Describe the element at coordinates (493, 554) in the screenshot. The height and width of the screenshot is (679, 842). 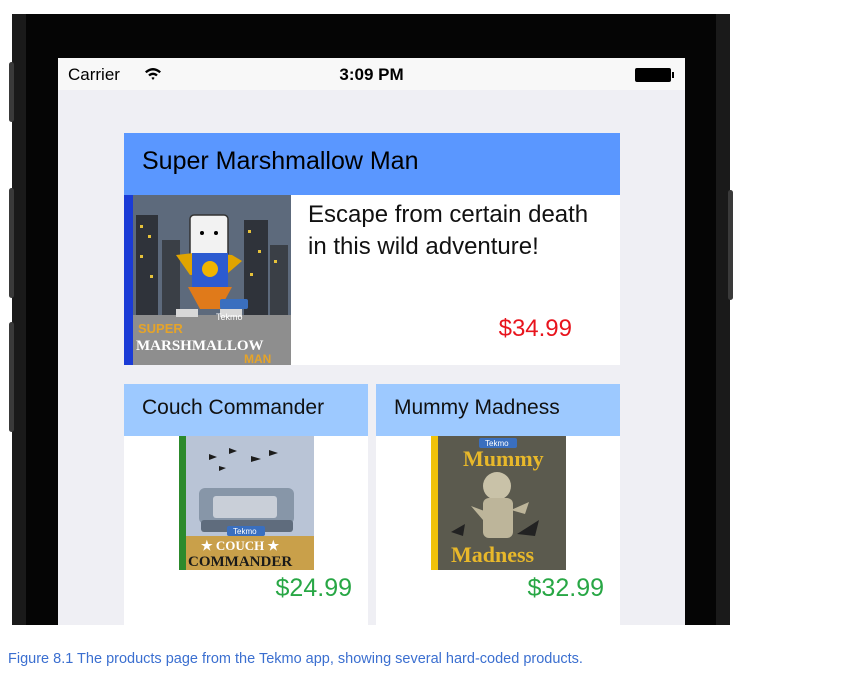
I see `svg-text: Madness` at that location.